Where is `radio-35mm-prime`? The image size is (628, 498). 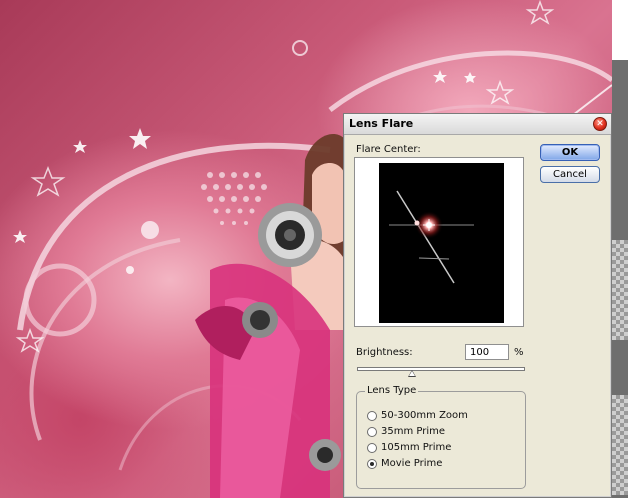 radio-35mm-prime is located at coordinates (372, 432).